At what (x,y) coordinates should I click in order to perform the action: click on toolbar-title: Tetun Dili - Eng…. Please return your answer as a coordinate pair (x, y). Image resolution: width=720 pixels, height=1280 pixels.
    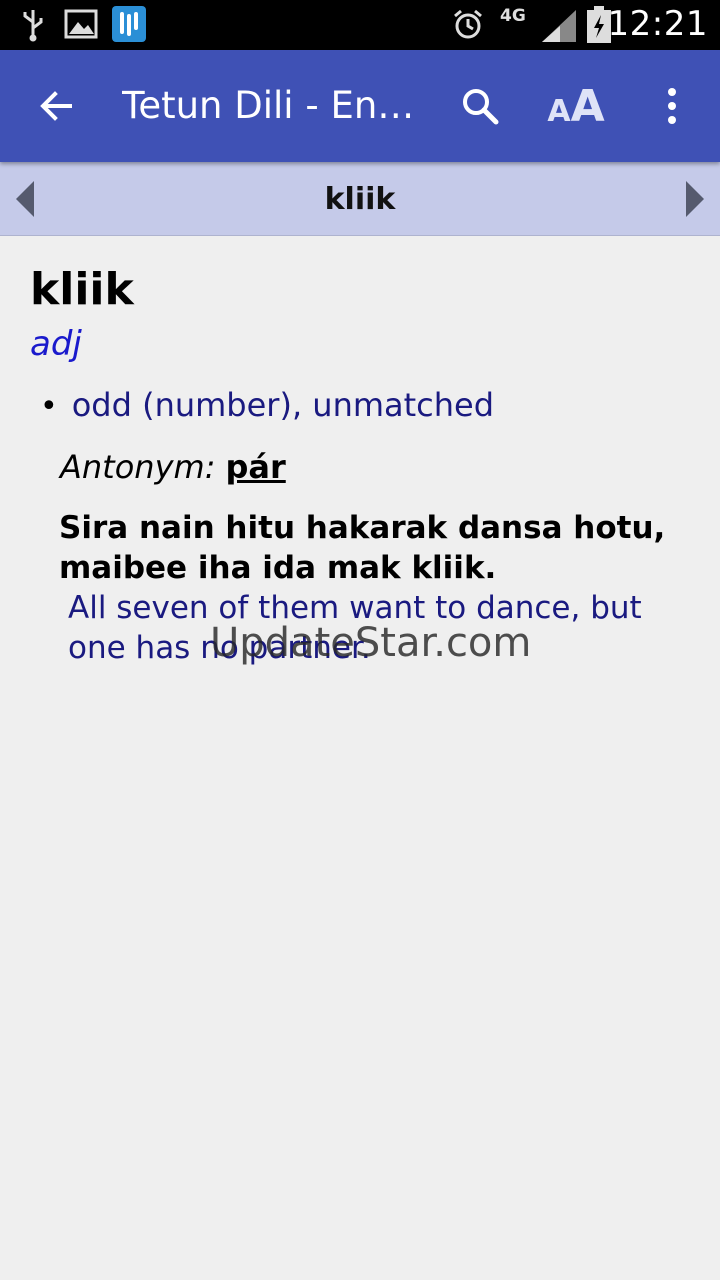
    Looking at the image, I should click on (272, 105).